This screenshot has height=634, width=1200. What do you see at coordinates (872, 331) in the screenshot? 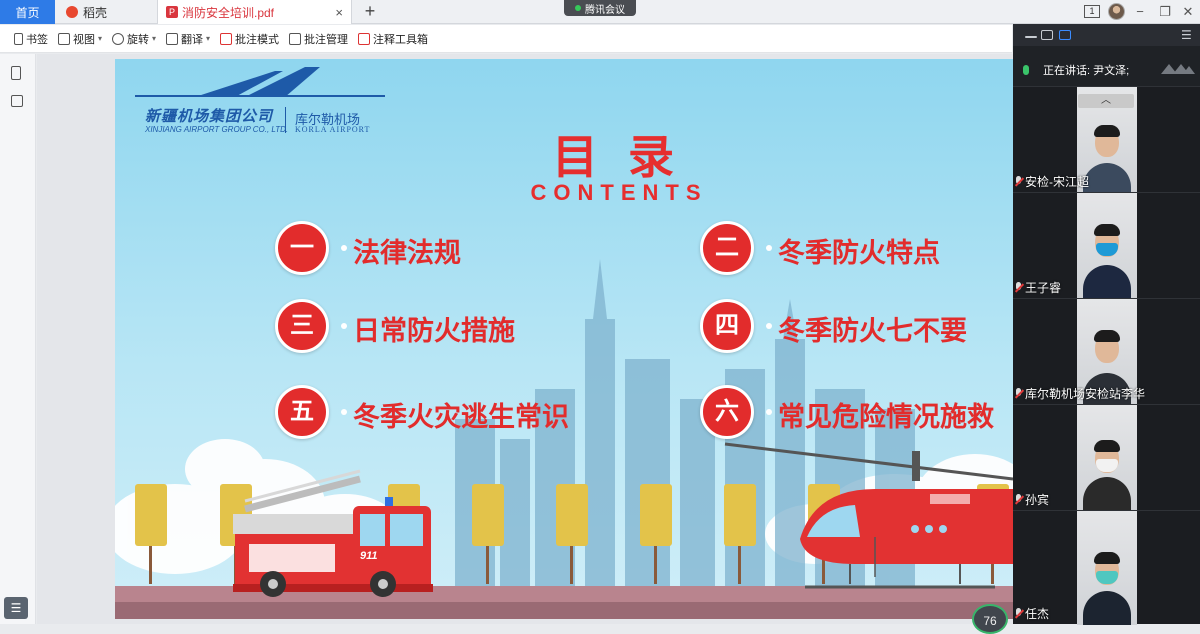
I see `toc-item: 冬季防火七不要` at bounding box center [872, 331].